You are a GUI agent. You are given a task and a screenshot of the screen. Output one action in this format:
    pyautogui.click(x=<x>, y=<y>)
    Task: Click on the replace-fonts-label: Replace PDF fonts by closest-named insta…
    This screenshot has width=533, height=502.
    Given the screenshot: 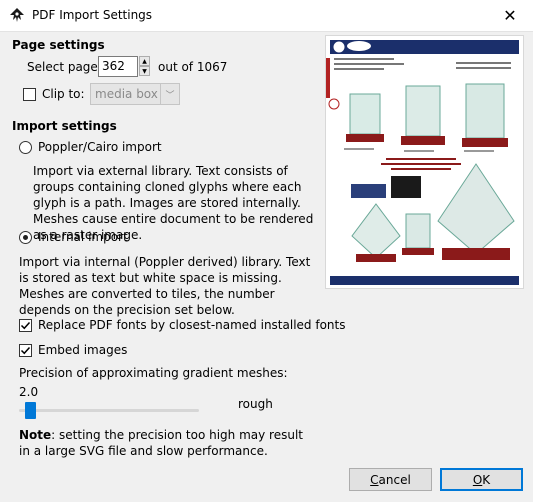 What is the action you would take?
    pyautogui.click(x=192, y=325)
    